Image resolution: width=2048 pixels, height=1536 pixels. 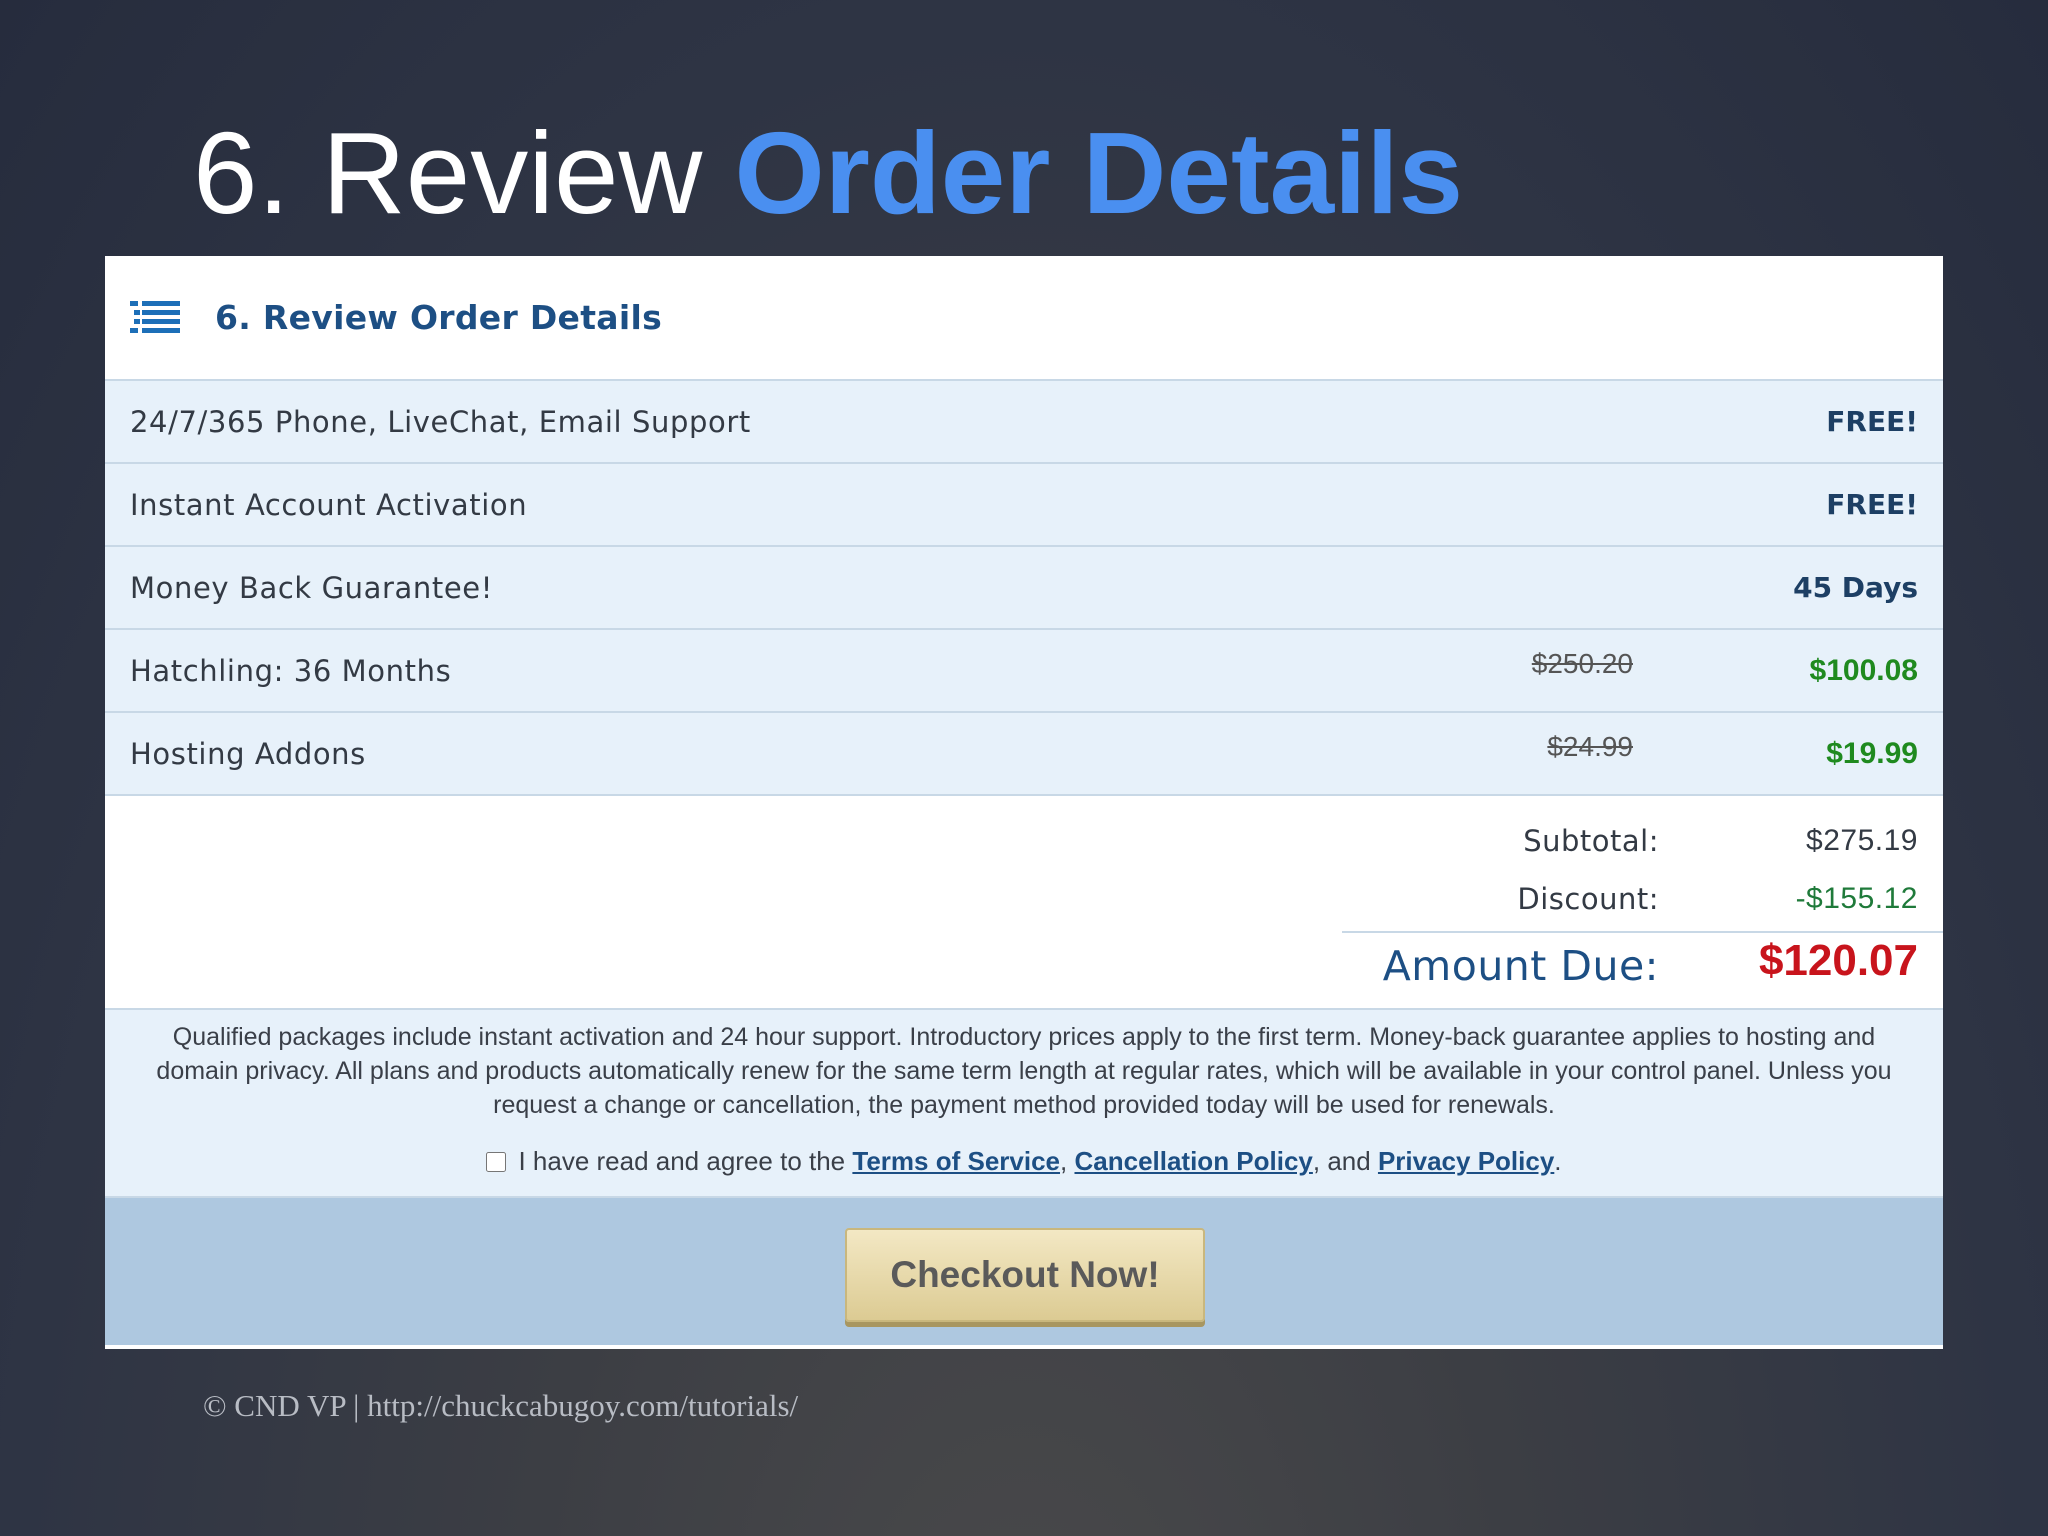 What do you see at coordinates (1872, 753) in the screenshot?
I see `line-item-value: $19.99` at bounding box center [1872, 753].